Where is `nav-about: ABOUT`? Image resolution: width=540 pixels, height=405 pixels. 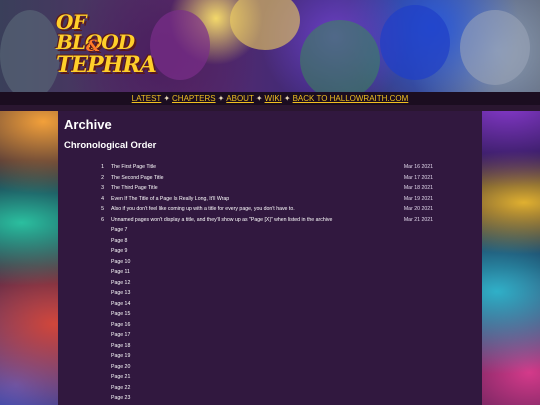
nav-about: ABOUT is located at coordinates (240, 98).